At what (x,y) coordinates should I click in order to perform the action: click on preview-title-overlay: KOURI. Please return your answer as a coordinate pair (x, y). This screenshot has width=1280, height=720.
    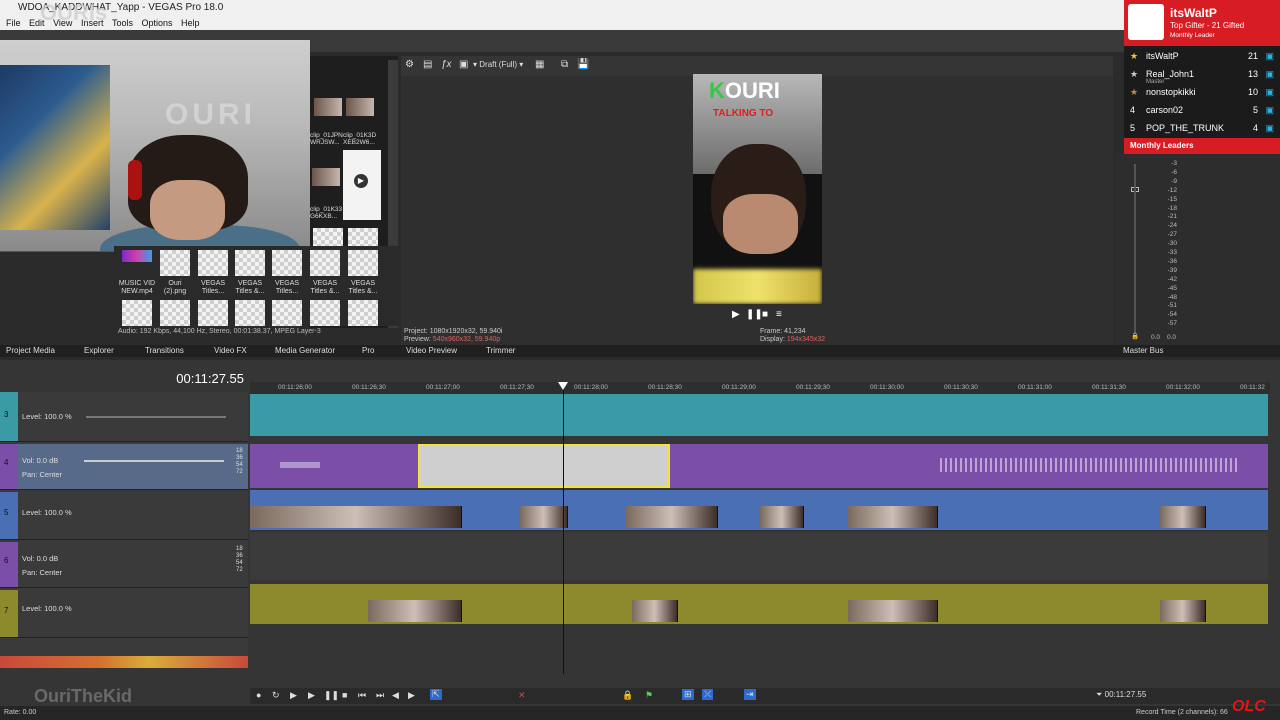
    Looking at the image, I should click on (744, 90).